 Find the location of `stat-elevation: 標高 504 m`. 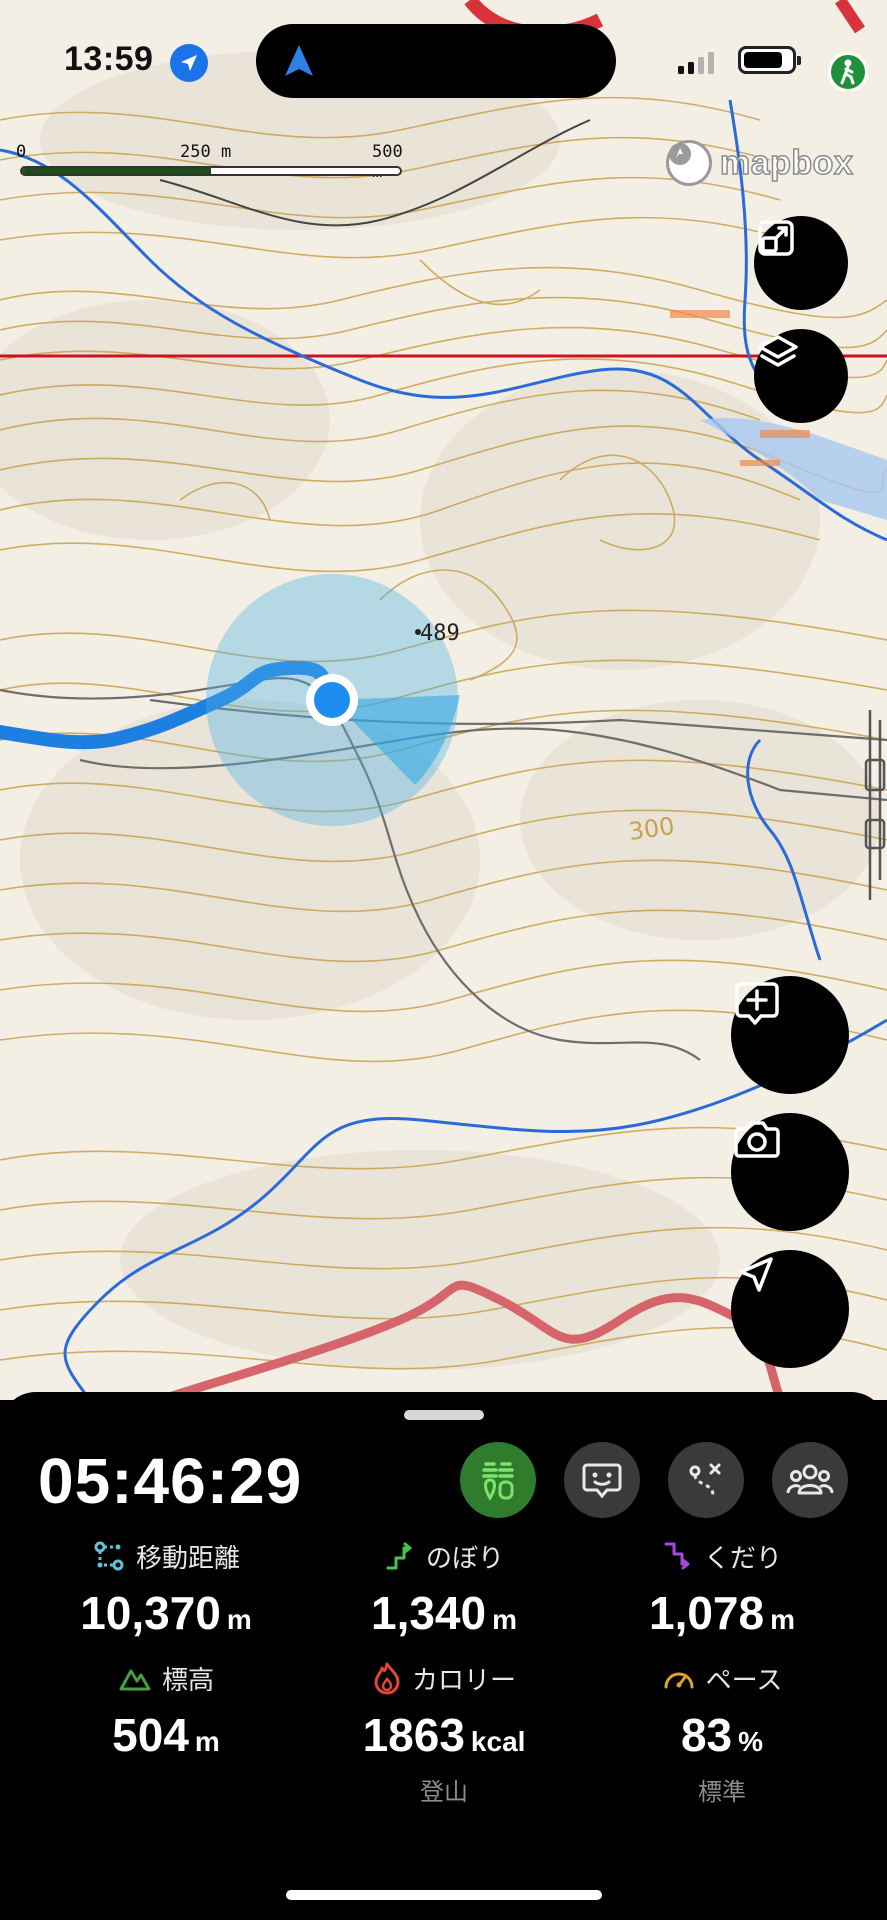

stat-elevation: 標高 504 m is located at coordinates (166, 1711).